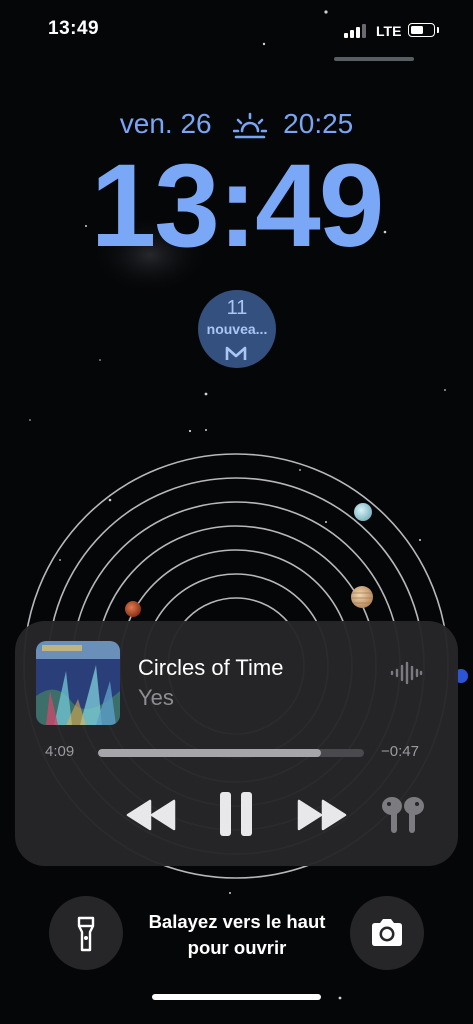 The width and height of the screenshot is (473, 1024). Describe the element at coordinates (406, 673) in the screenshot. I see `waveform-icon` at that location.